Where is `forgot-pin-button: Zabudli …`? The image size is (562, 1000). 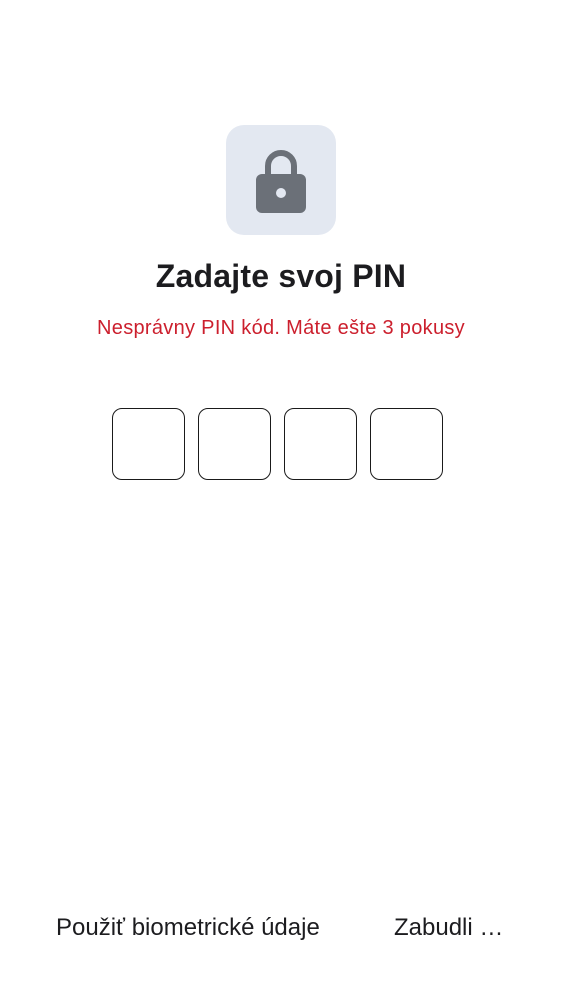
forgot-pin-button: Zabudli … is located at coordinates (448, 928).